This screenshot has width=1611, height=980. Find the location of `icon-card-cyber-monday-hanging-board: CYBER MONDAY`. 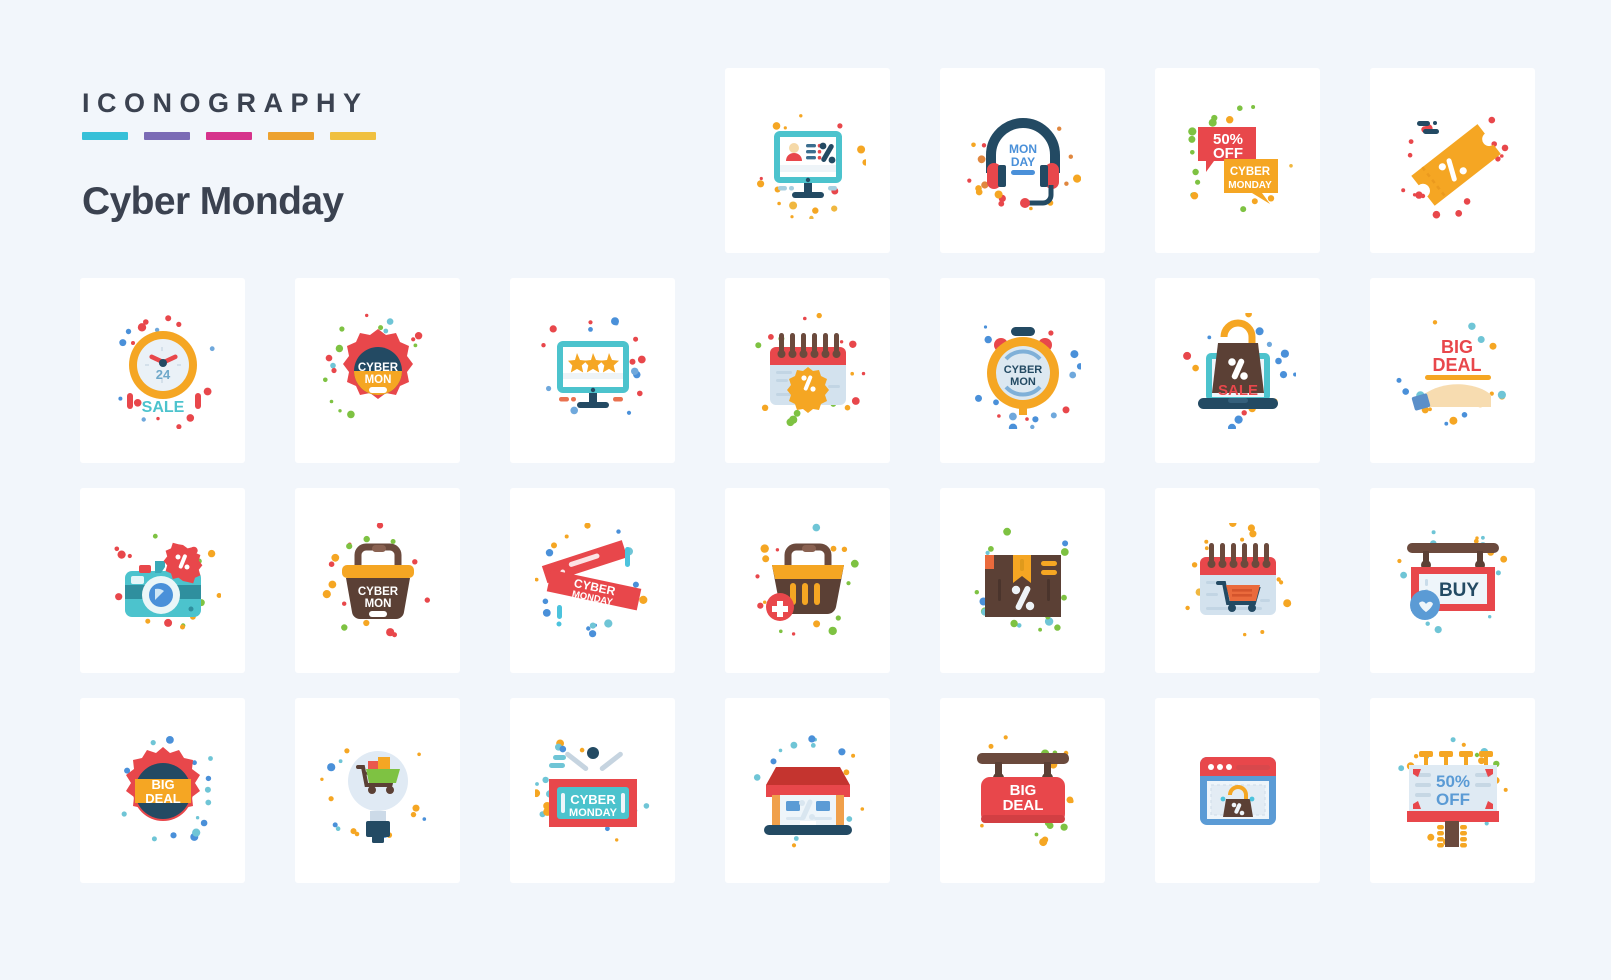

icon-card-cyber-monday-hanging-board: CYBER MONDAY is located at coordinates (592, 790).